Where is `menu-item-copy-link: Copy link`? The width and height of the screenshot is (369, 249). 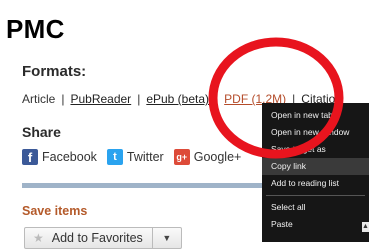 menu-item-copy-link: Copy link is located at coordinates (315, 166).